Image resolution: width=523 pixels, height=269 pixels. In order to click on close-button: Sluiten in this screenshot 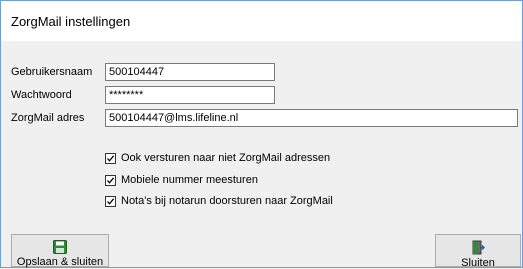, I will do `click(478, 251)`.